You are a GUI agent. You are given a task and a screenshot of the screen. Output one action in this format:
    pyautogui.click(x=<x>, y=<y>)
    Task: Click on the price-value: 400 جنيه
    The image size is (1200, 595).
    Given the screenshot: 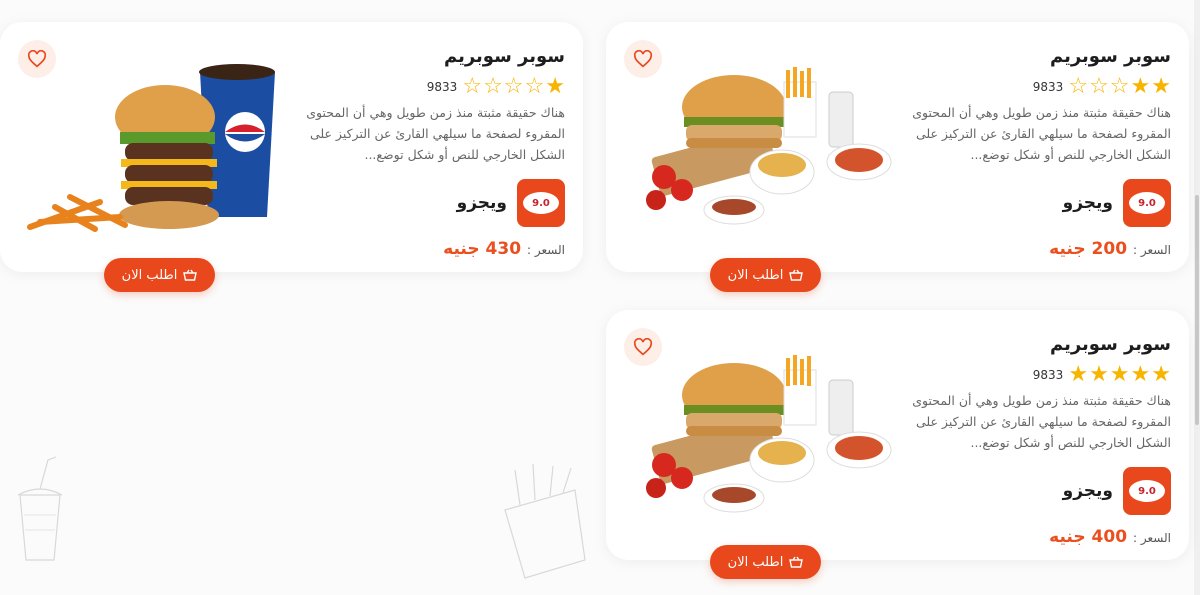 What is the action you would take?
    pyautogui.click(x=1088, y=537)
    